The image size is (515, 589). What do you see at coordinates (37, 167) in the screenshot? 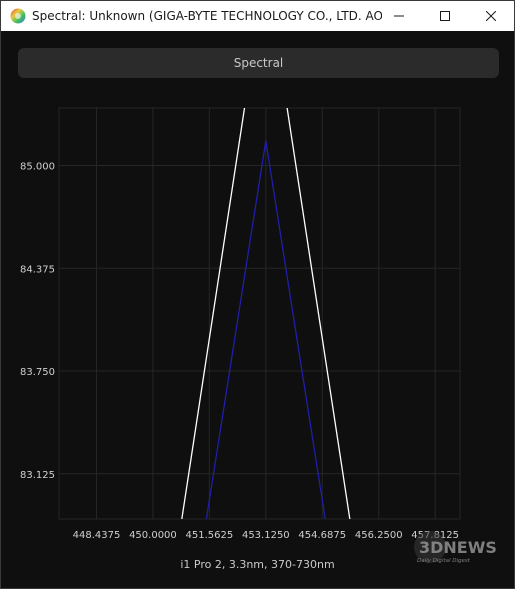
I see `y-tick-label: 85.000` at bounding box center [37, 167].